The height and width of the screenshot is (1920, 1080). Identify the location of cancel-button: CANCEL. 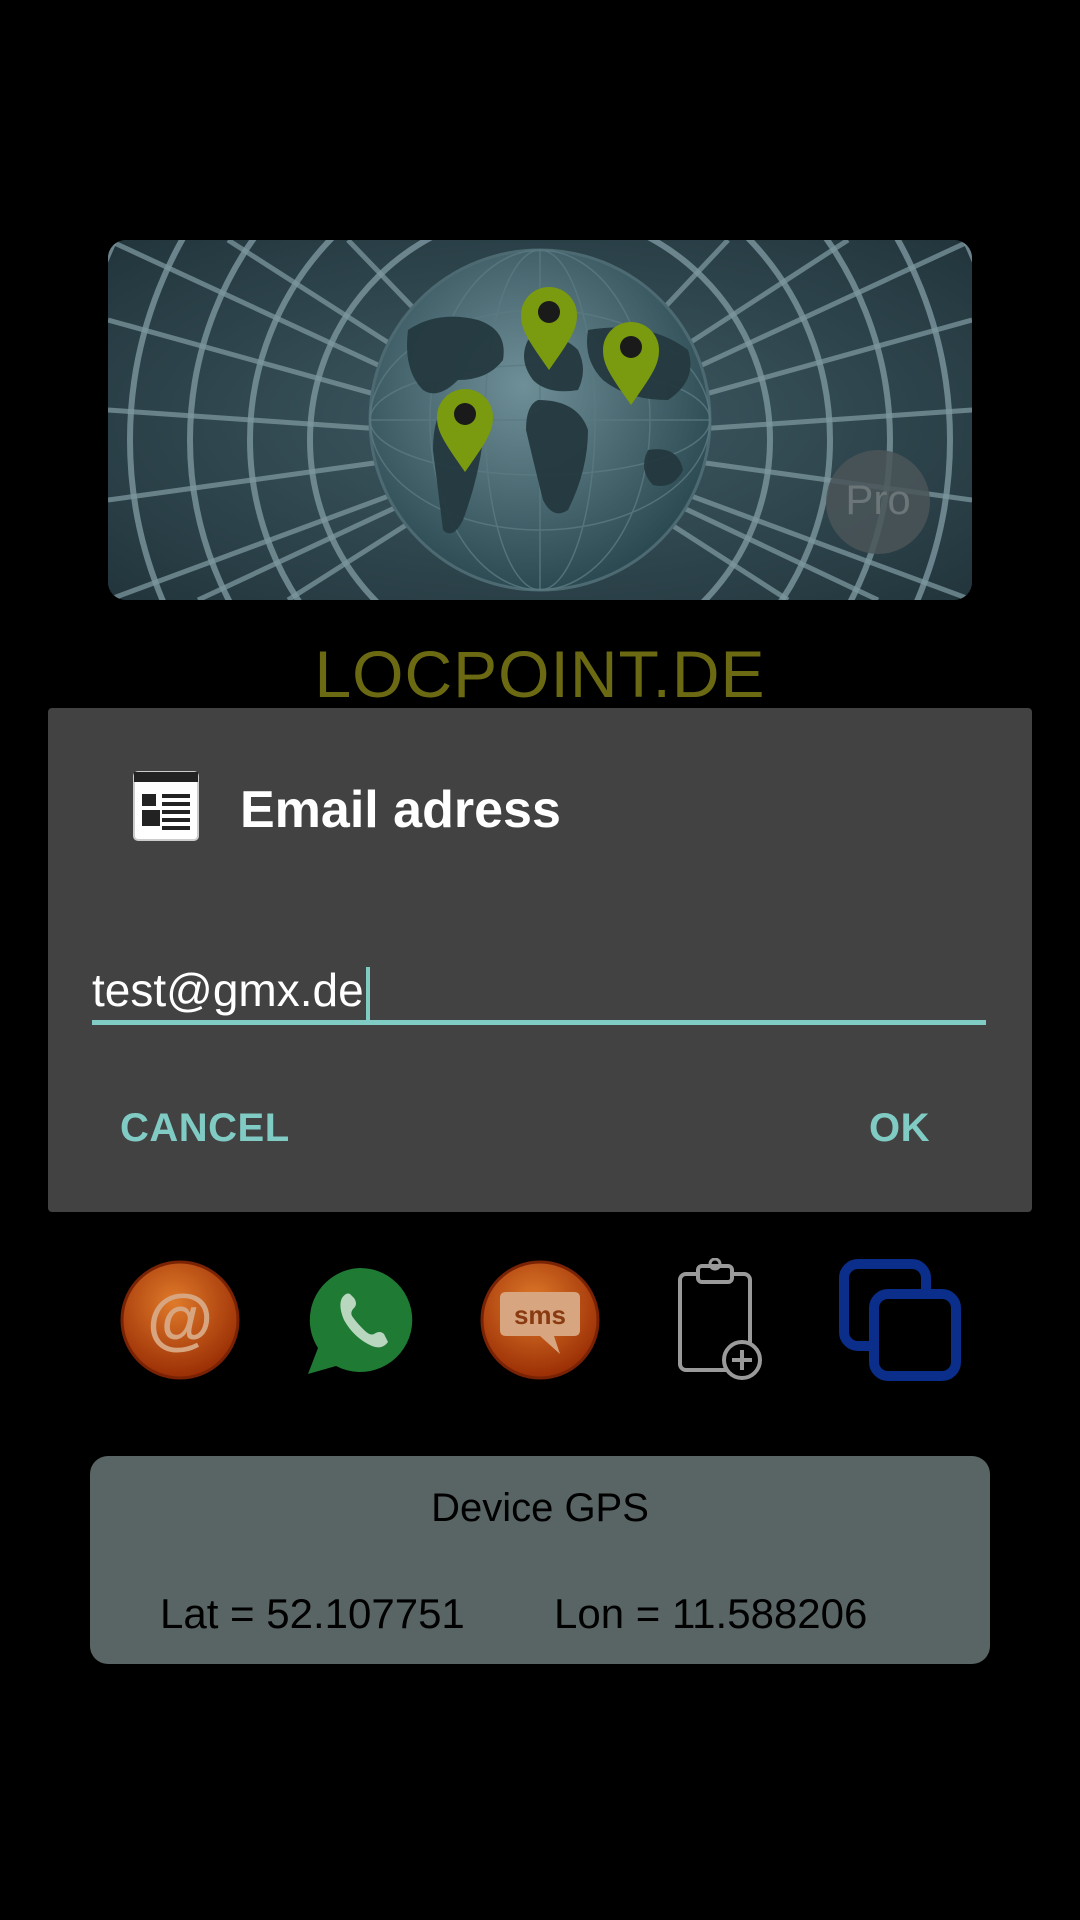
(205, 1128).